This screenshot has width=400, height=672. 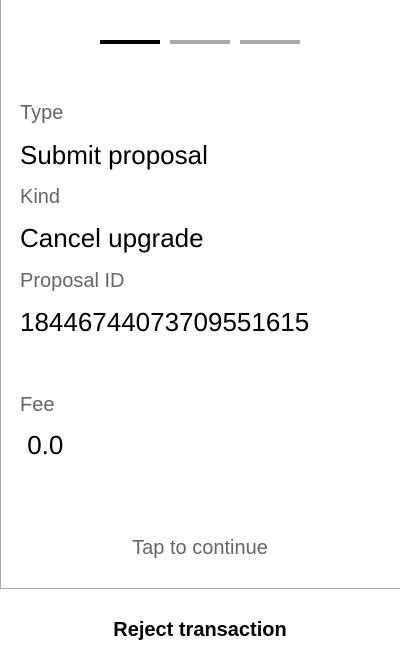 I want to click on kind-value: Cancel upgrade, so click(x=112, y=238).